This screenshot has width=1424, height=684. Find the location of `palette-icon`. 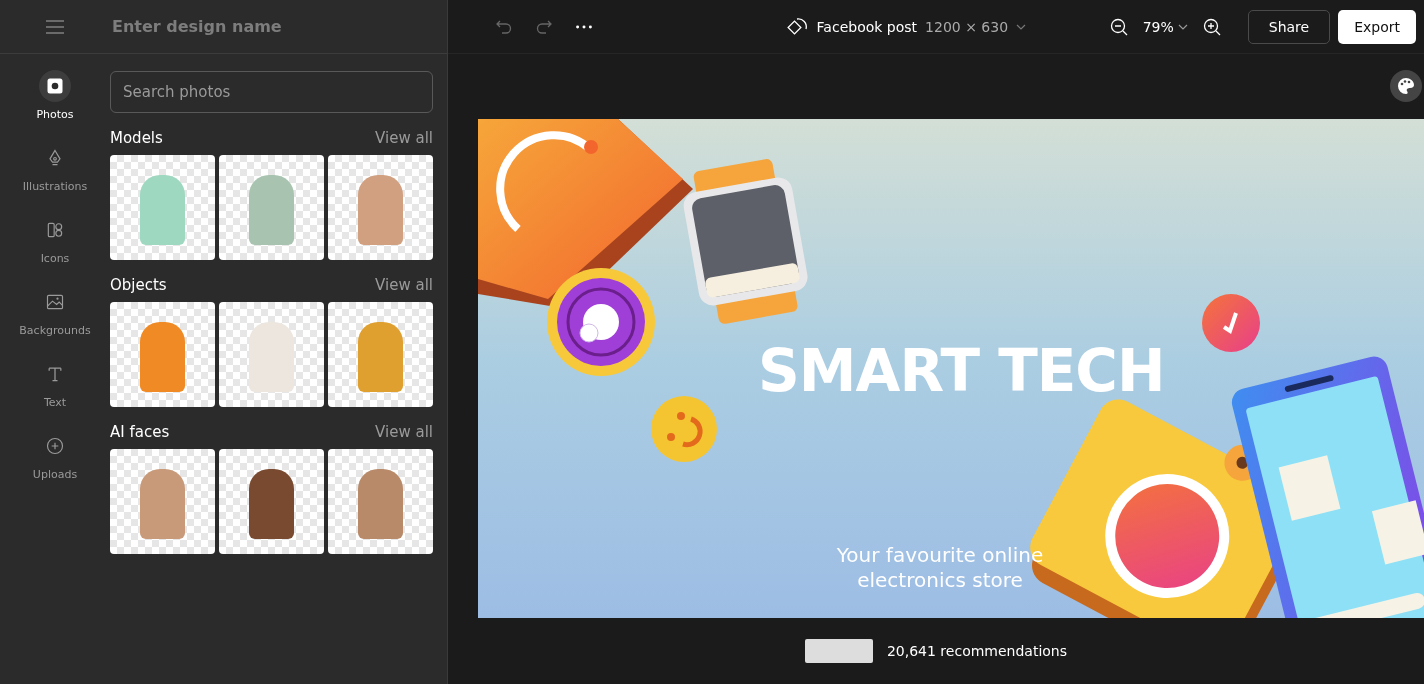

palette-icon is located at coordinates (1406, 86).